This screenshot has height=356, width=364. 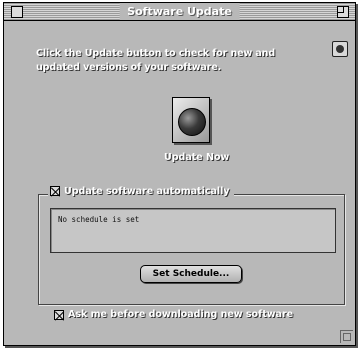 I want to click on ask-before-checkbox-row: Ask me before downloading new software, so click(x=173, y=314).